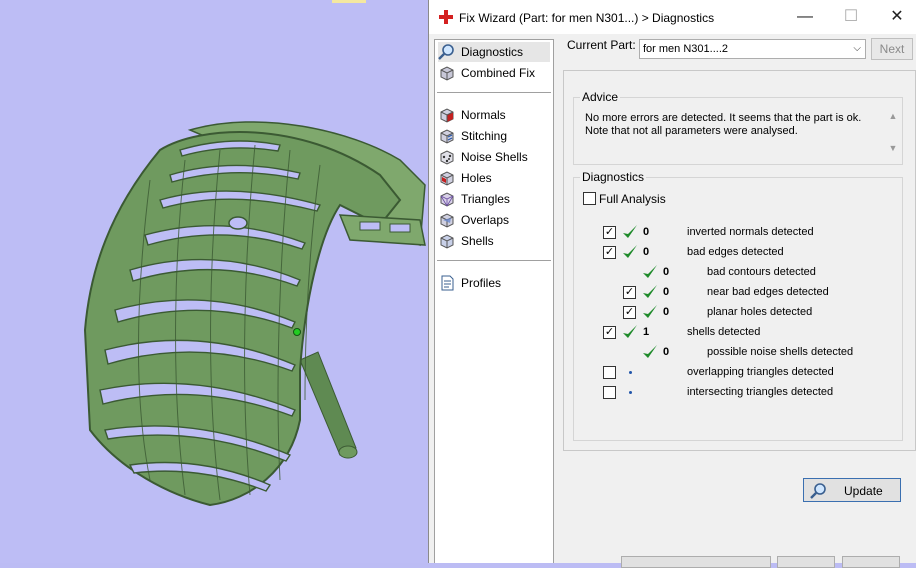 Image resolution: width=916 pixels, height=568 pixels. Describe the element at coordinates (484, 136) in the screenshot. I see `nav-item-label: Stitching` at that location.